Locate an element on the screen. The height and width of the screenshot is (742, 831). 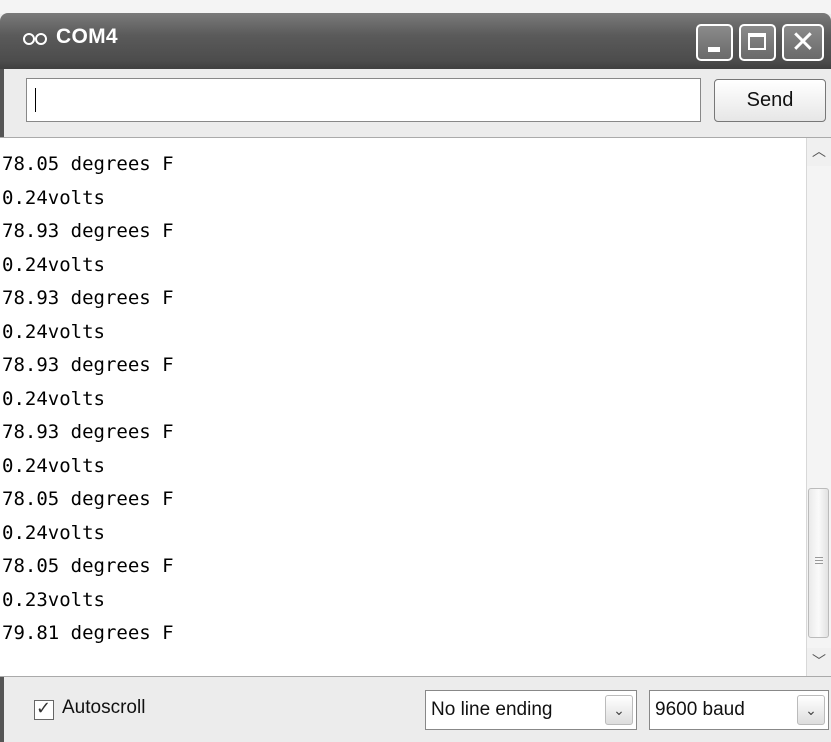
baud-rate-value: 9600 baud is located at coordinates (700, 709).